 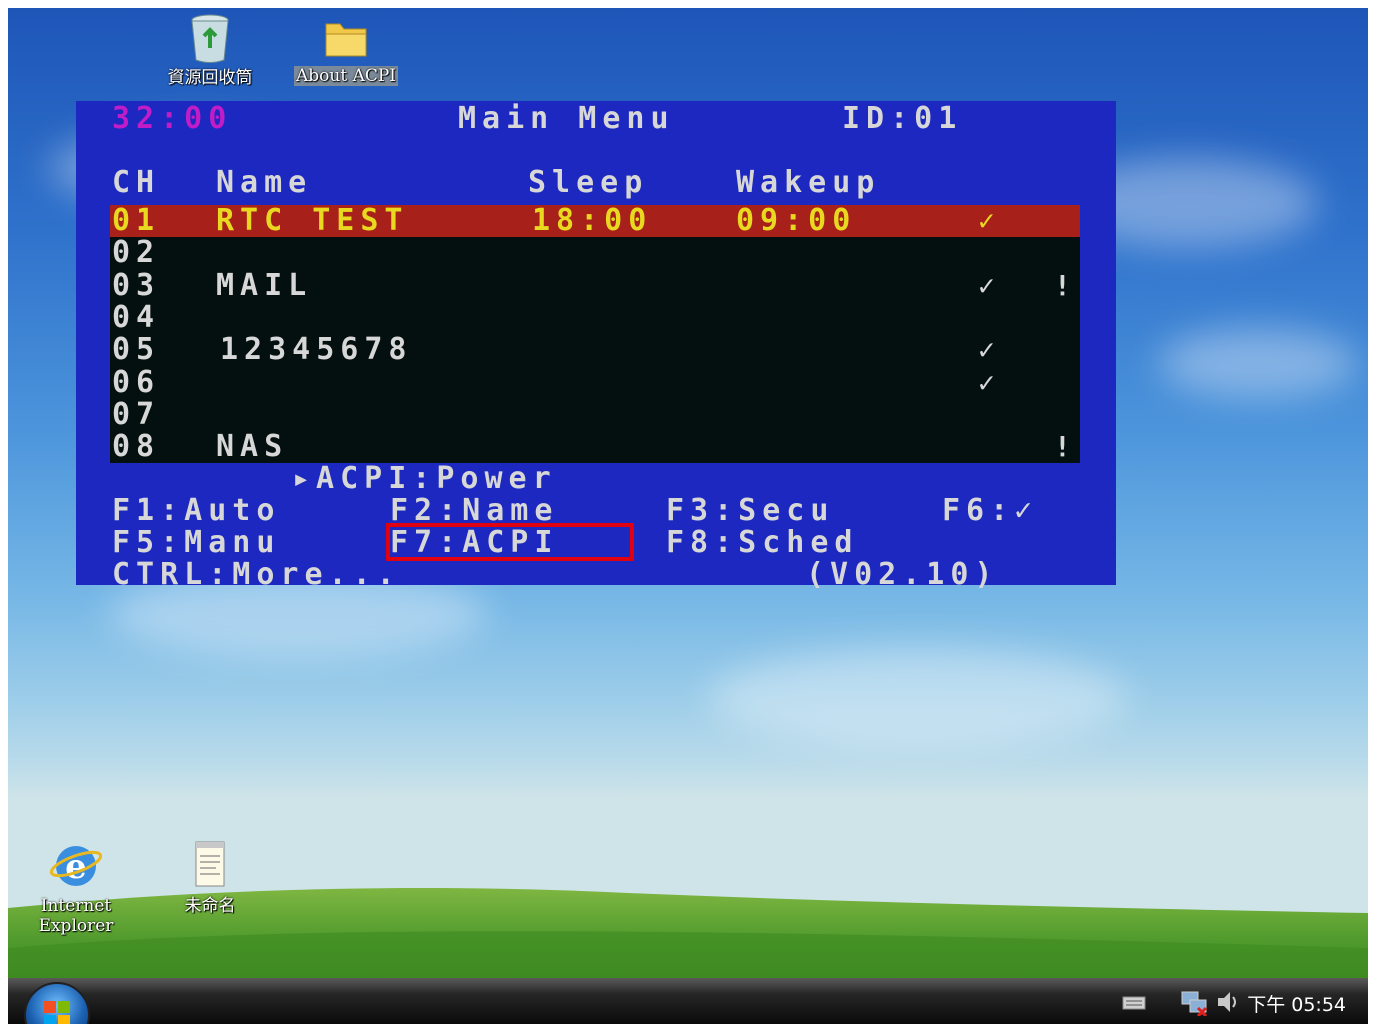 What do you see at coordinates (210, 906) in the screenshot?
I see `notepad-document-label: 未命名` at bounding box center [210, 906].